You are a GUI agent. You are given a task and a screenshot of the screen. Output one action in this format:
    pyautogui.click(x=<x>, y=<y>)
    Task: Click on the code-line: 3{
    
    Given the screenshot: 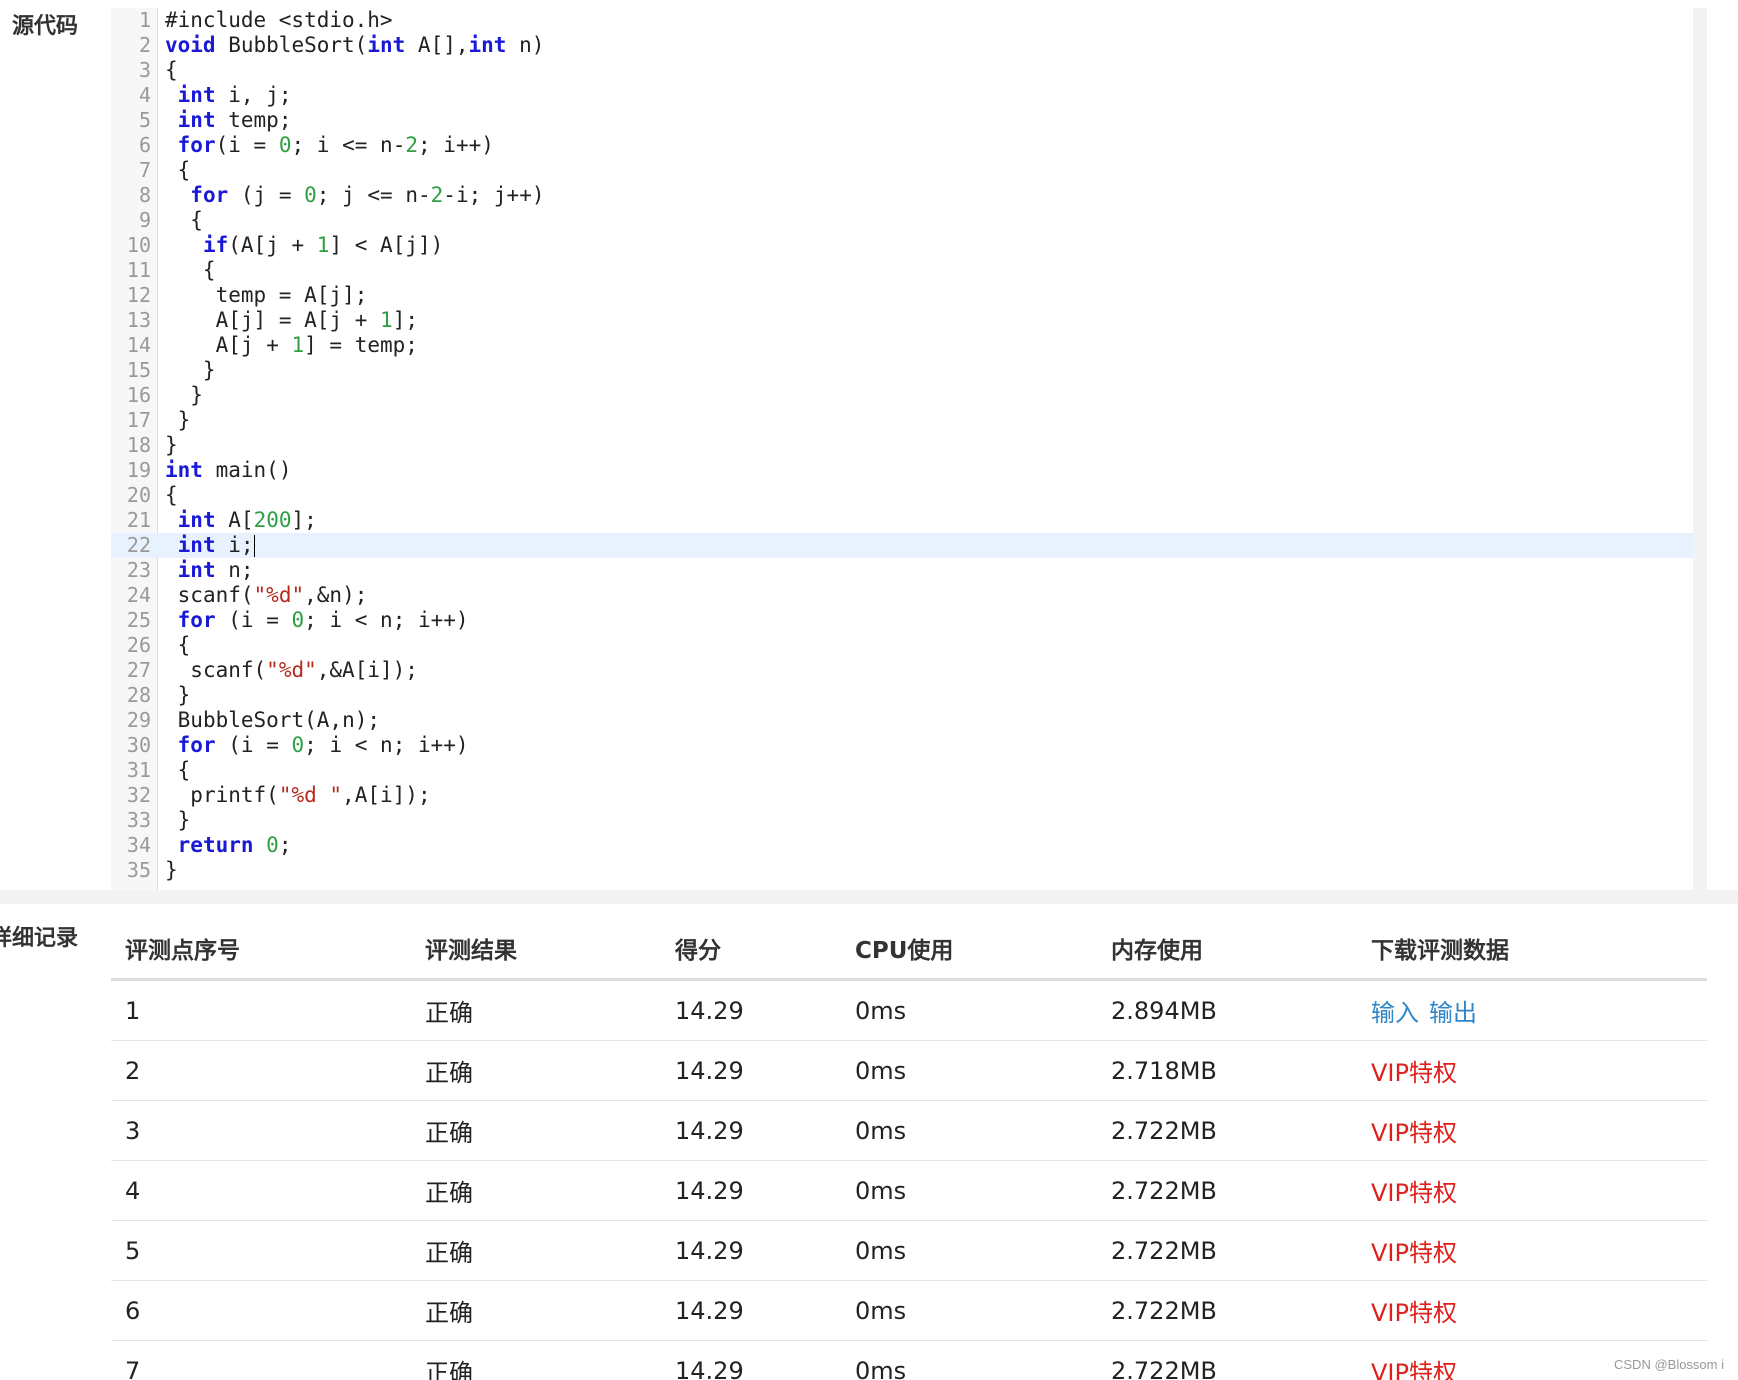 What is the action you would take?
    pyautogui.click(x=902, y=70)
    